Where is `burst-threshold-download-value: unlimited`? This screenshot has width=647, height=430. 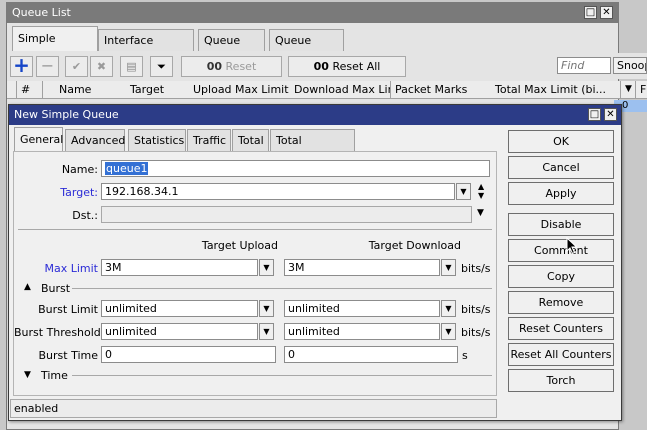
burst-threshold-download-value: unlimited is located at coordinates (314, 331).